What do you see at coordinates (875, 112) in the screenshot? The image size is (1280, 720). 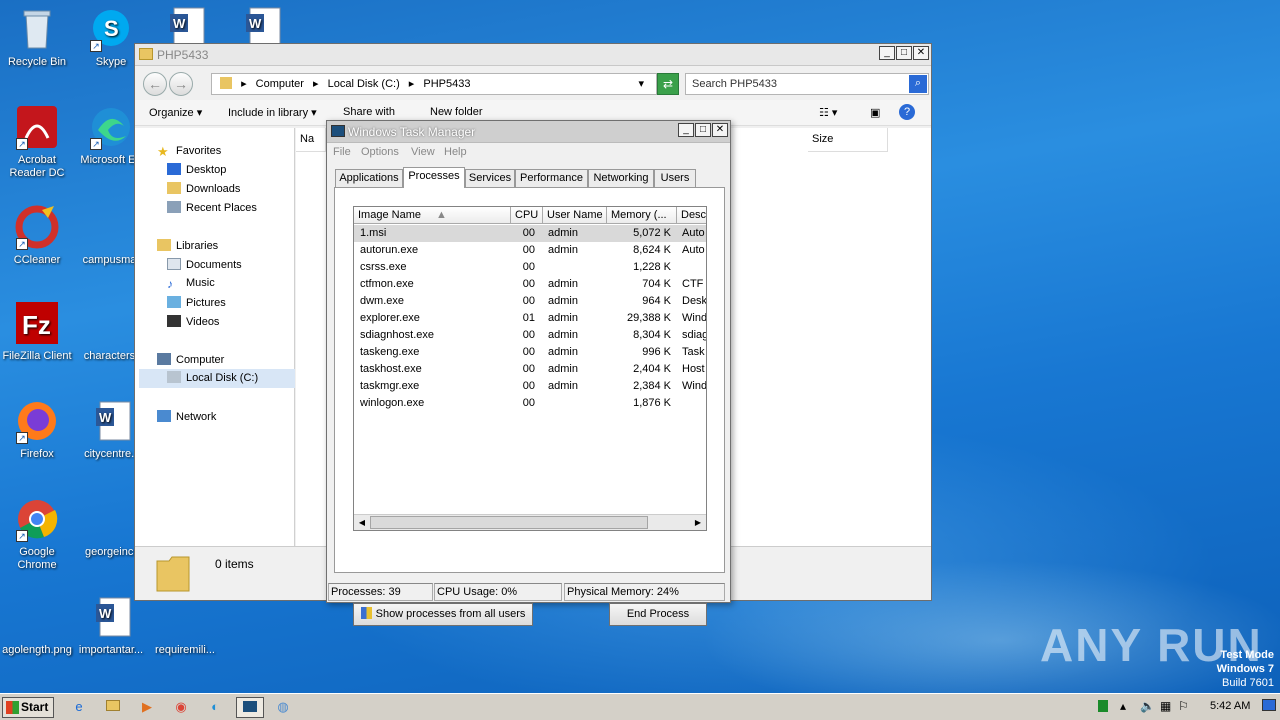 I see `preview-pane-icon: ▣` at bounding box center [875, 112].